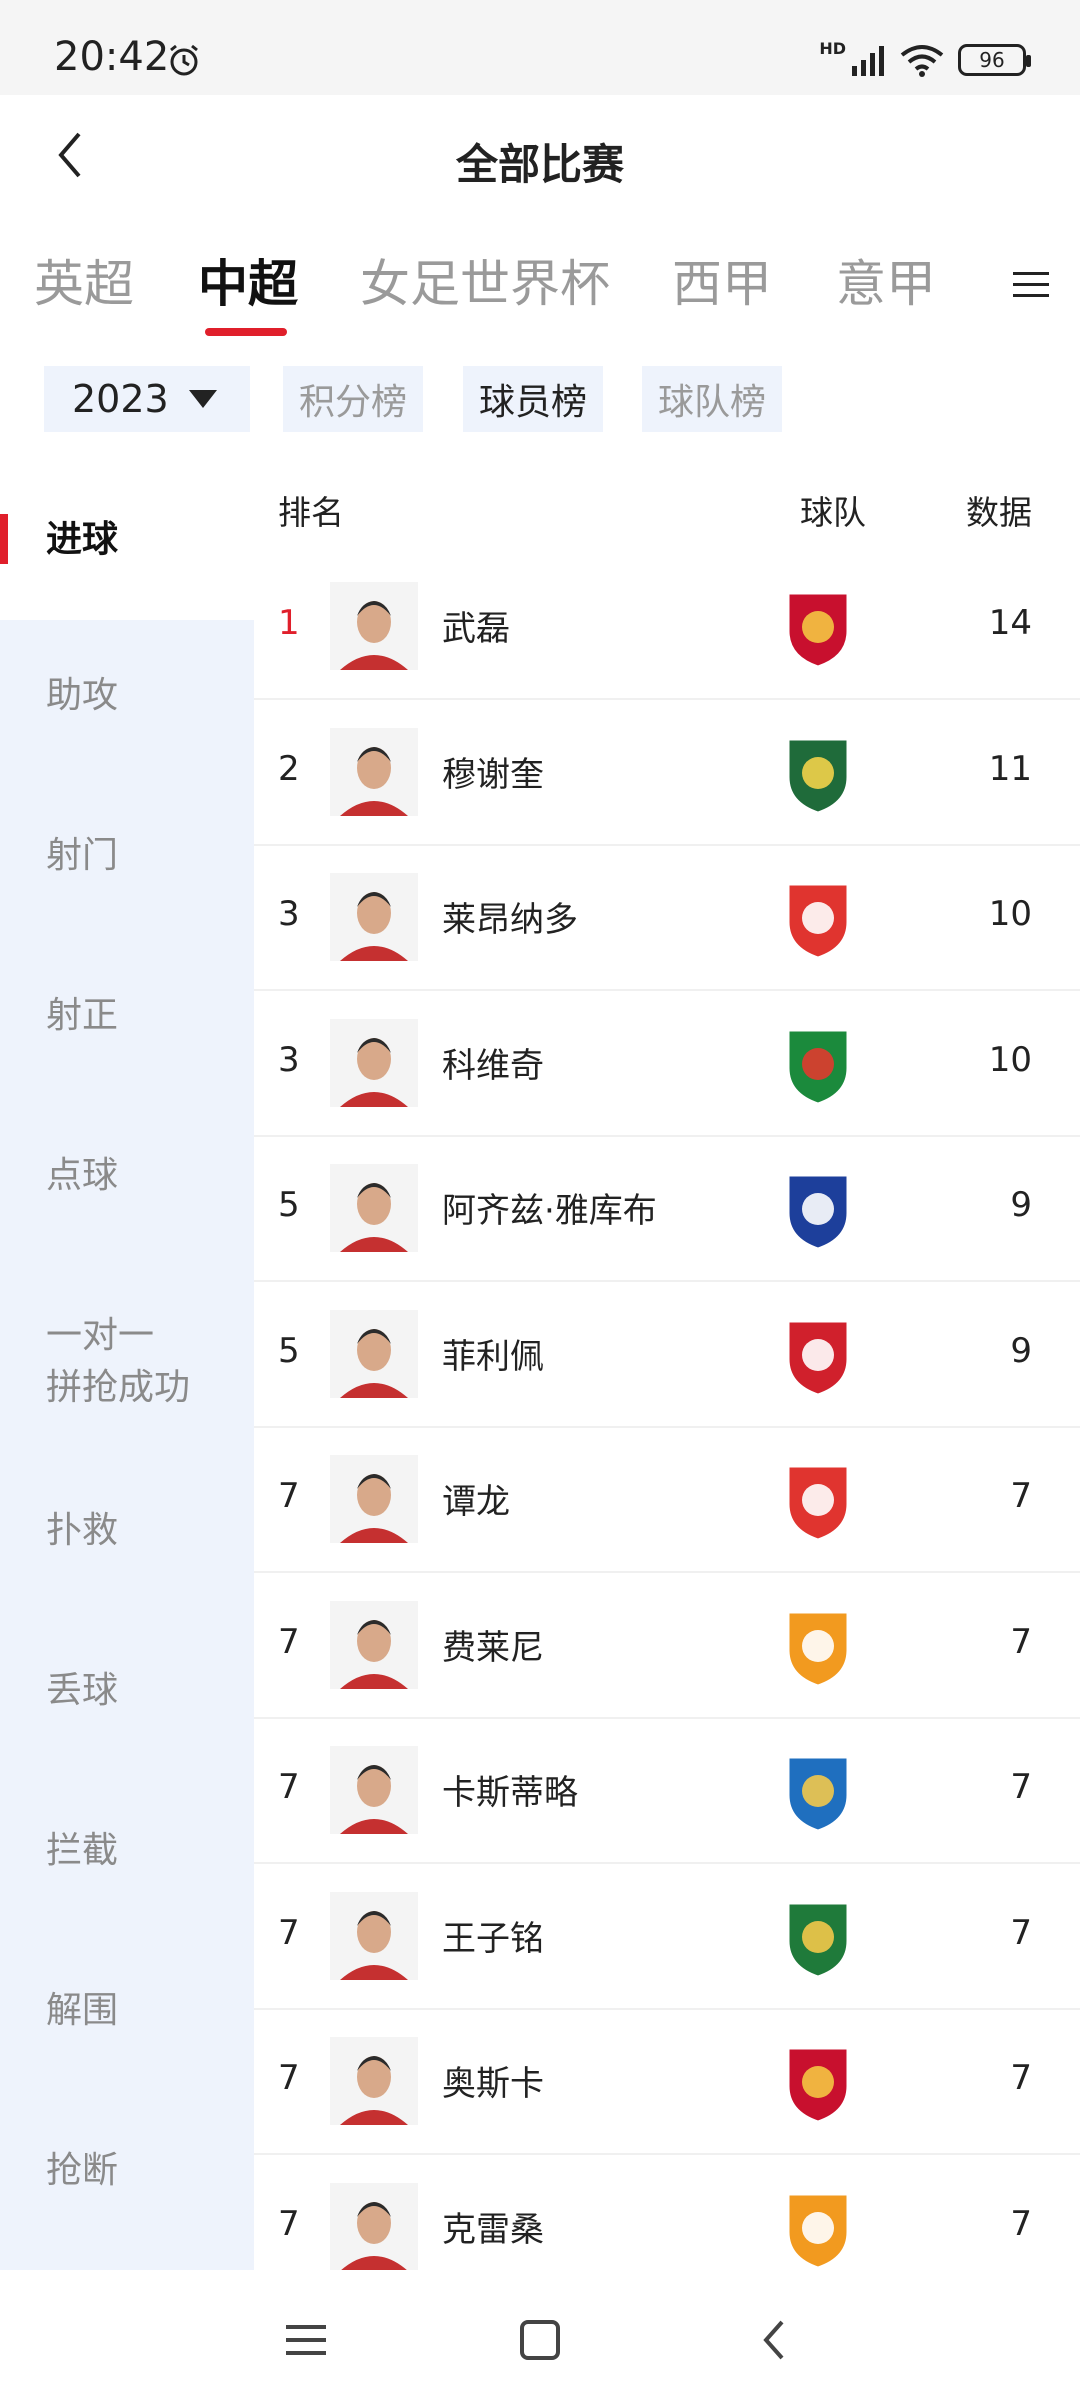 Image resolution: width=1080 pixels, height=2400 pixels. I want to click on square-home-icon, so click(540, 2340).